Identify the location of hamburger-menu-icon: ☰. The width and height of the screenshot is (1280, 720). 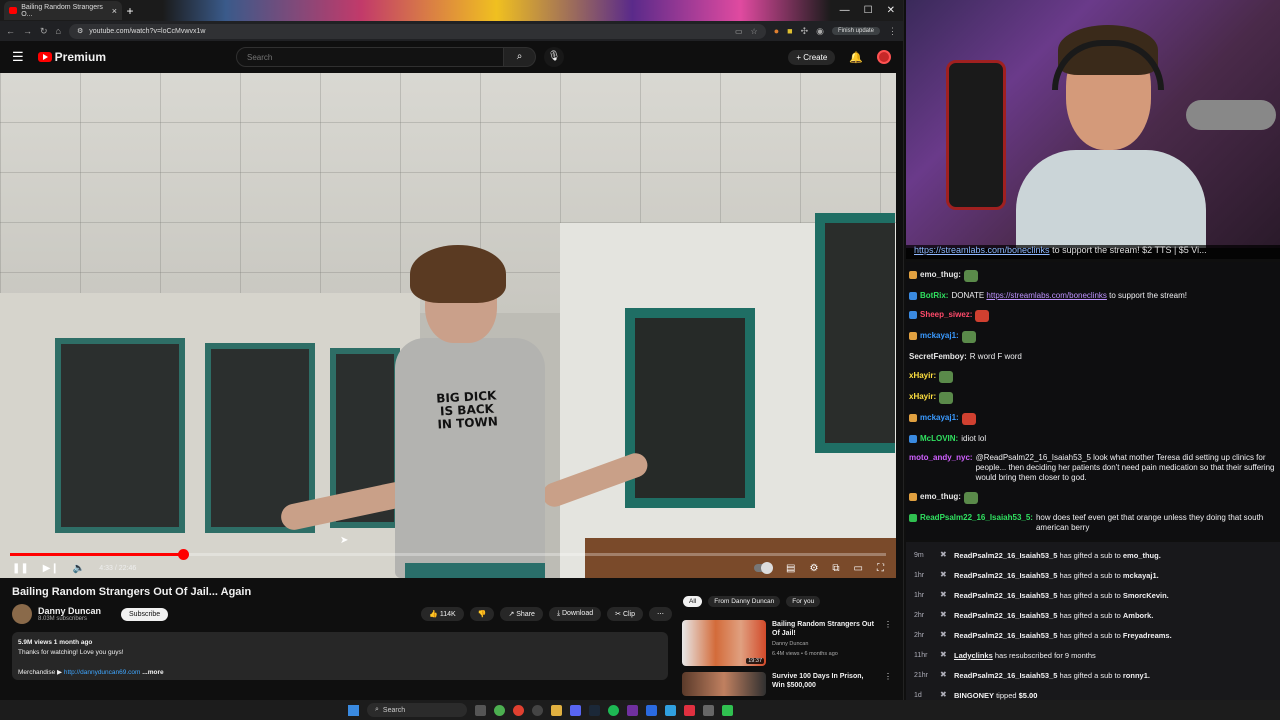
(18, 57).